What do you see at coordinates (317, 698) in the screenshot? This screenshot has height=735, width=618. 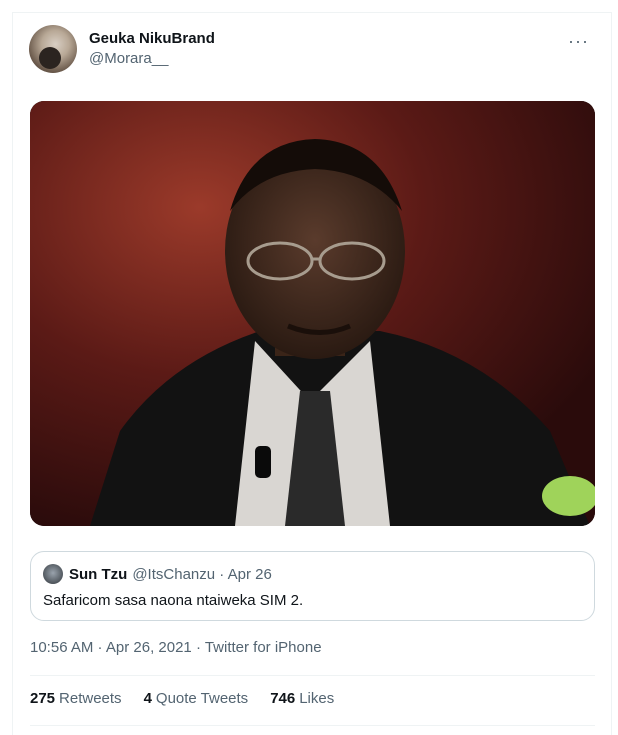 I see `likes-label: Likes` at bounding box center [317, 698].